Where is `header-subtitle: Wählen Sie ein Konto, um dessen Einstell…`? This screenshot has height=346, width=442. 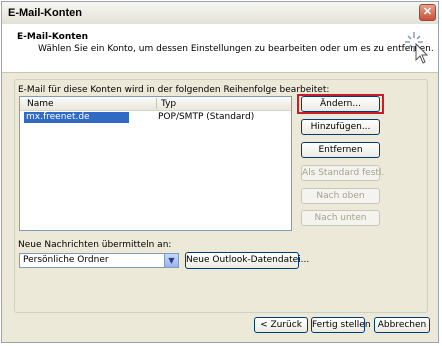
header-subtitle: Wählen Sie ein Konto, um dessen Einstell… is located at coordinates (236, 49).